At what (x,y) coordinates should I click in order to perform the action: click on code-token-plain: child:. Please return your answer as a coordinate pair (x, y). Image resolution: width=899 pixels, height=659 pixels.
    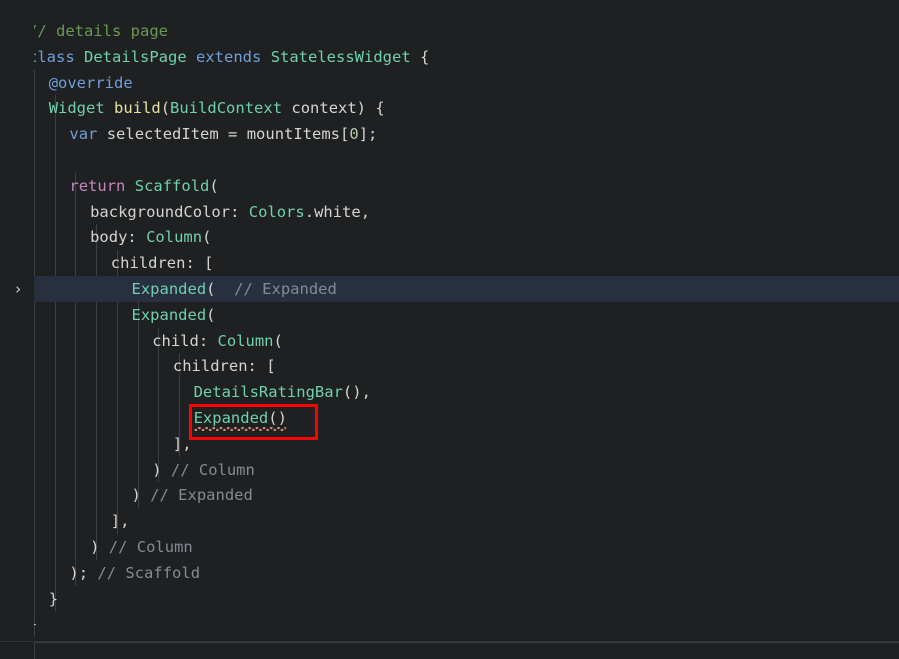
    Looking at the image, I should click on (185, 340).